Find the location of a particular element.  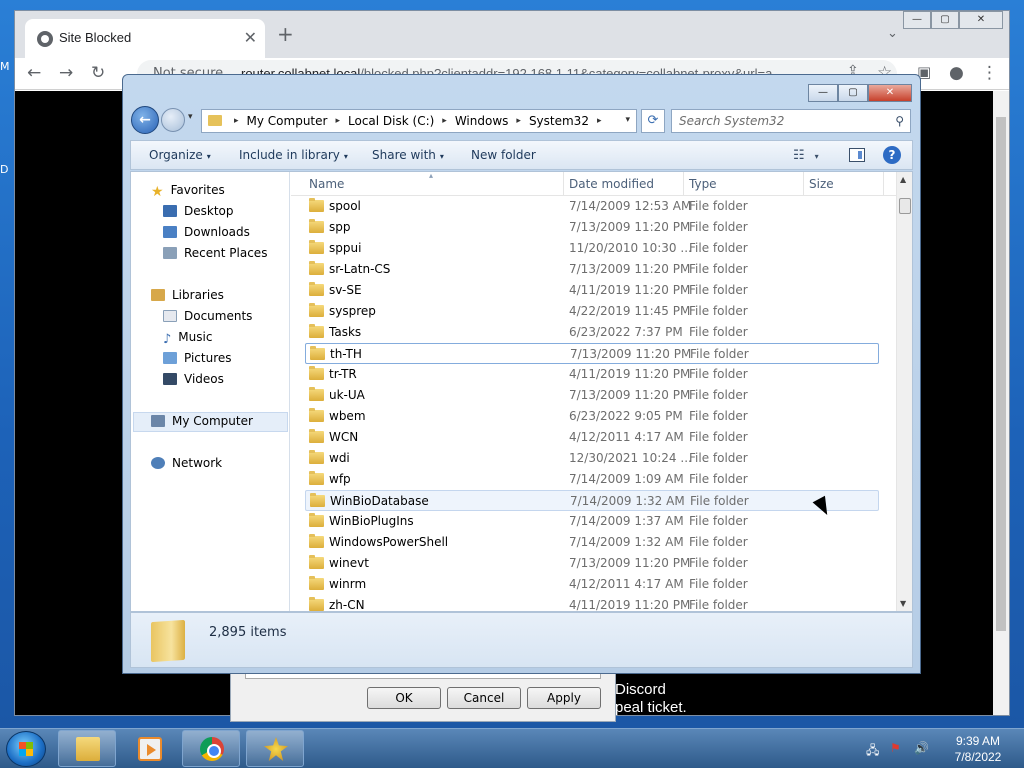

preview-pane-icon is located at coordinates (857, 155).